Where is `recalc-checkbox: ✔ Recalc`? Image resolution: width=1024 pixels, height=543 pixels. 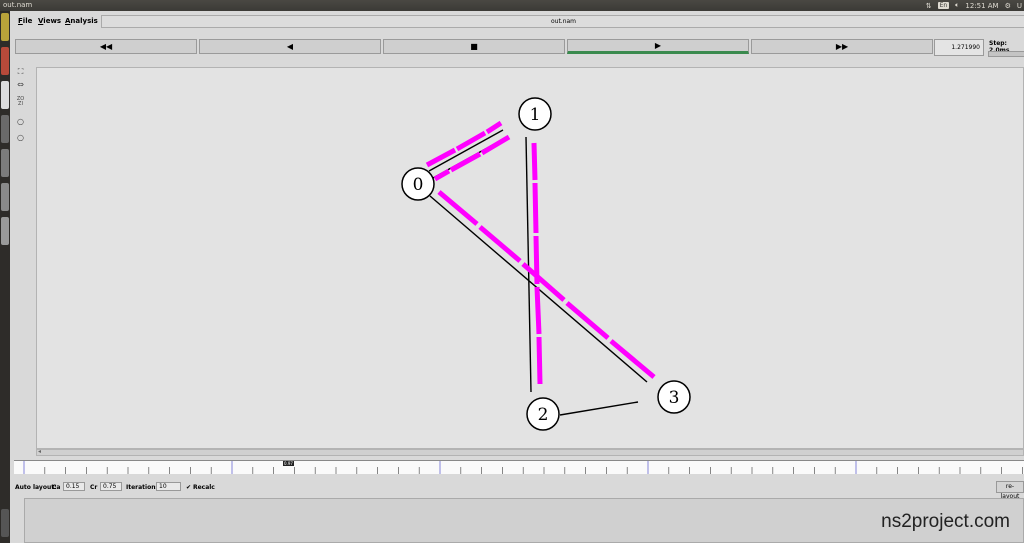 recalc-checkbox: ✔ Recalc is located at coordinates (200, 487).